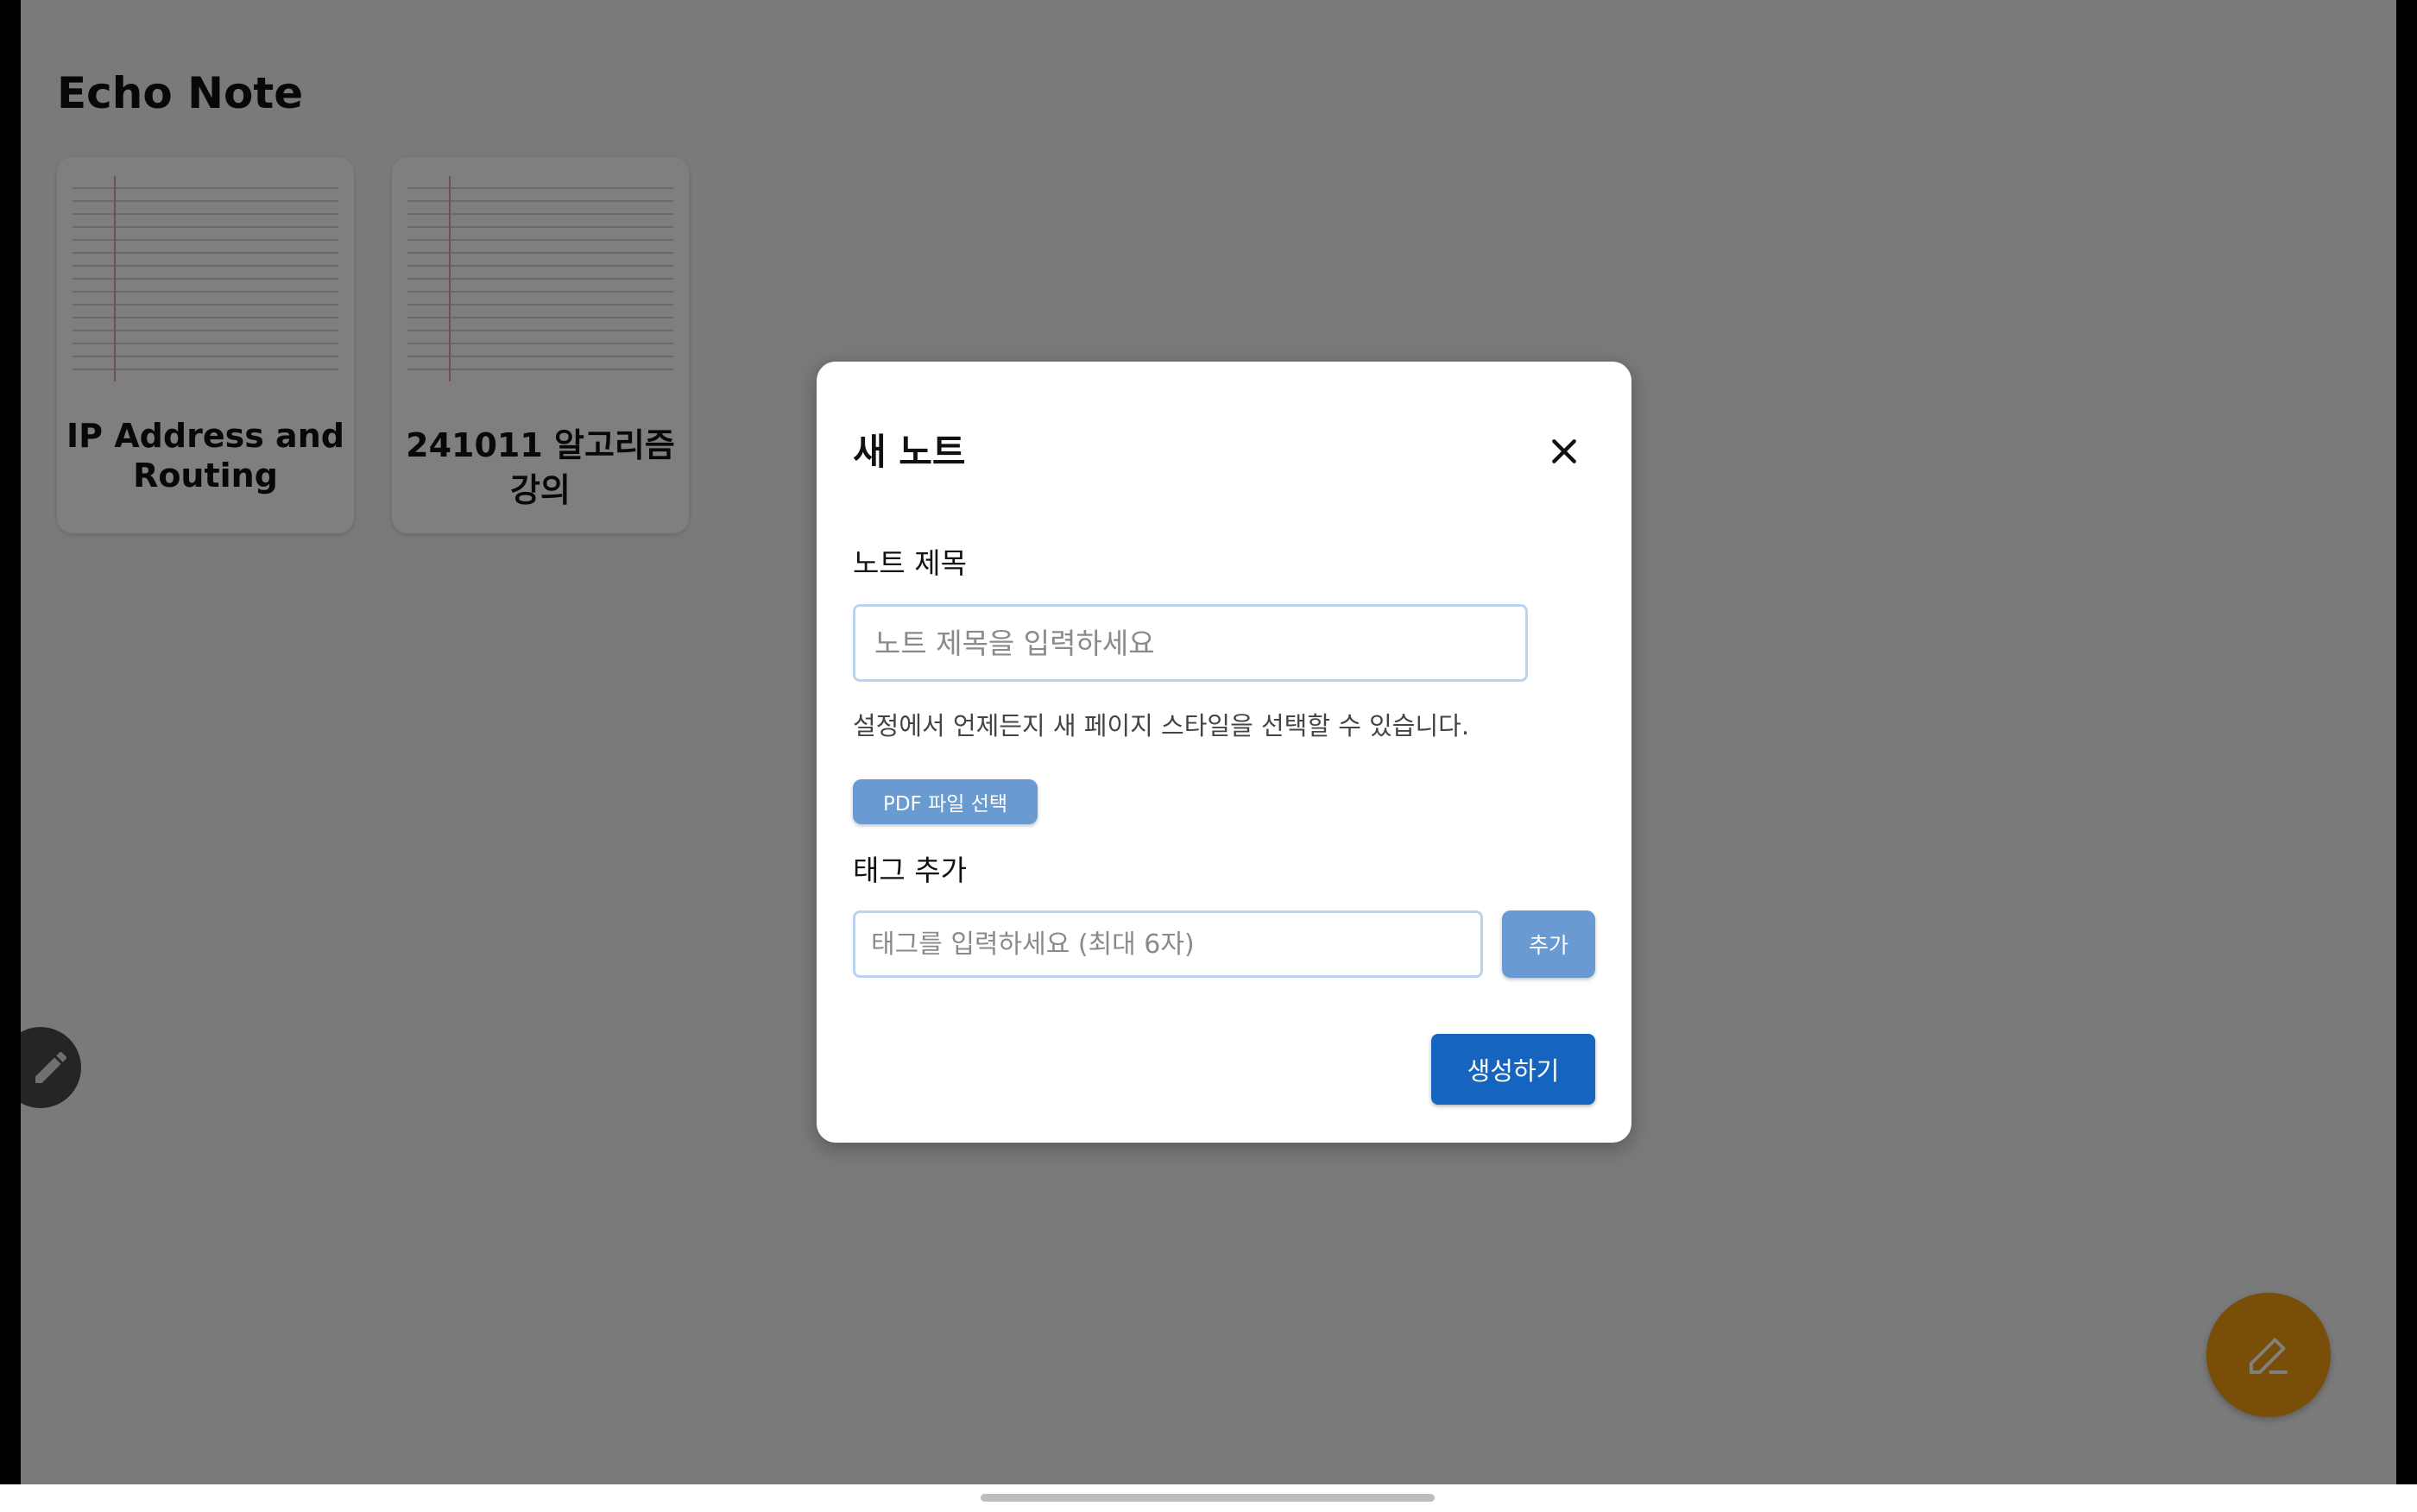 This screenshot has height=1512, width=2417. I want to click on dialog-title: 새 노트, so click(909, 452).